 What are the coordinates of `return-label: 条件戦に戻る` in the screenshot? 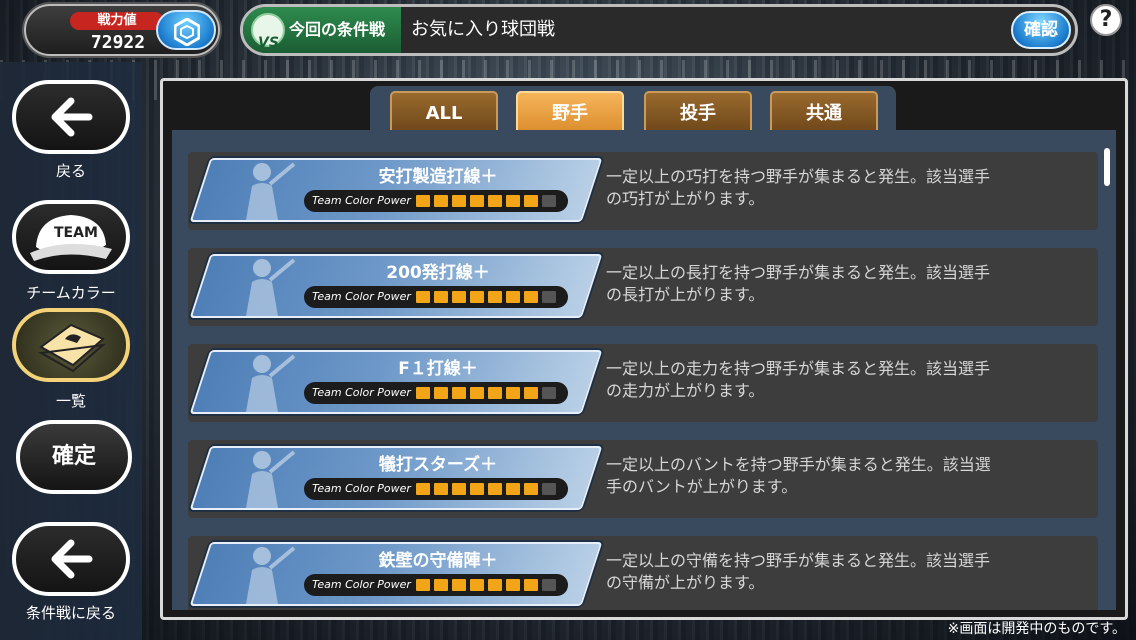 It's located at (70, 613).